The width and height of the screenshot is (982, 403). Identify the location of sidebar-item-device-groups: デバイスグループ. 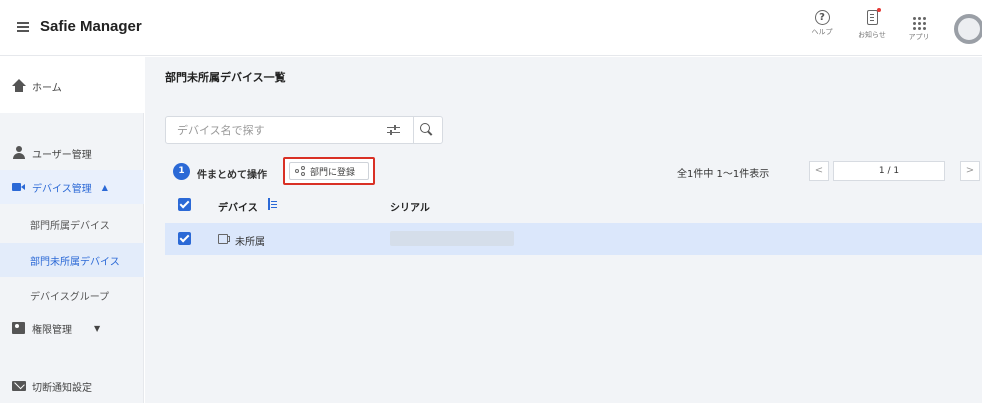
(72, 295).